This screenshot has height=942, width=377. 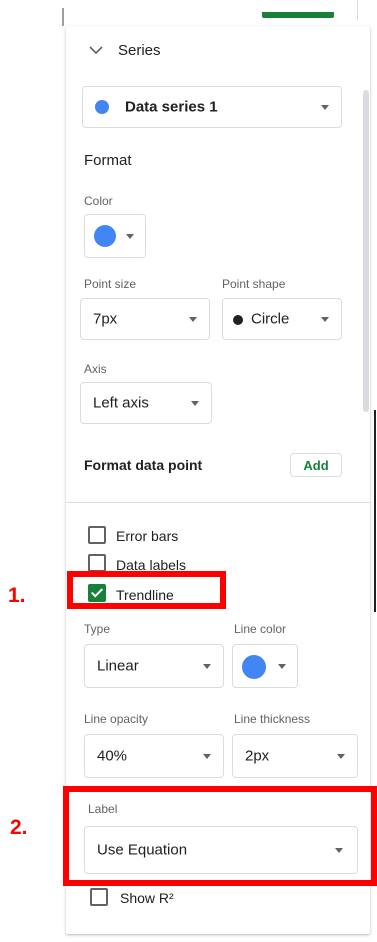 I want to click on show-r2-label: Show R², so click(x=147, y=898).